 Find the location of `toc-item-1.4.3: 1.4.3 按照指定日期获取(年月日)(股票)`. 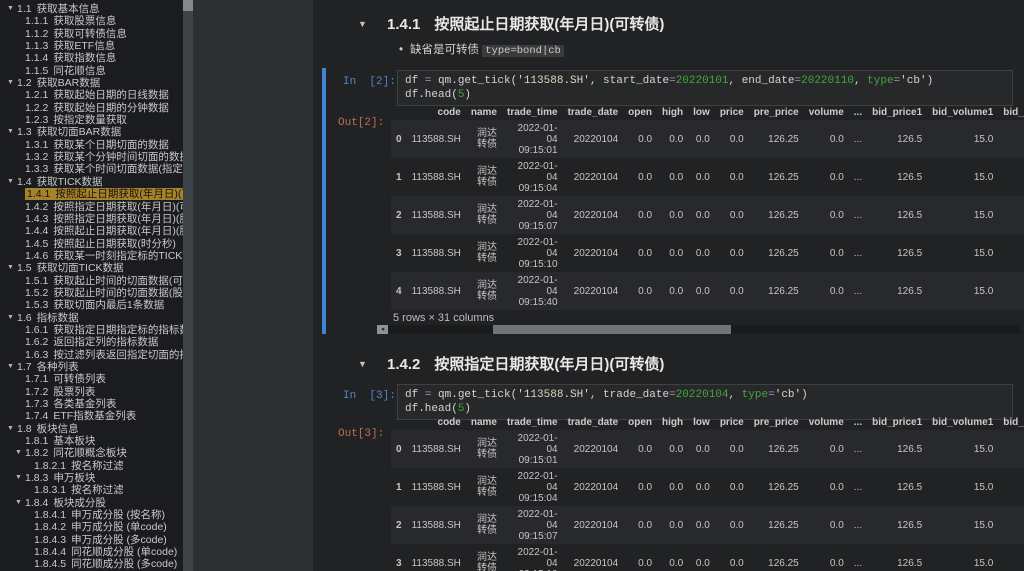

toc-item-1.4.3: 1.4.3 按照指定日期获取(年月日)(股票) is located at coordinates (96, 219).